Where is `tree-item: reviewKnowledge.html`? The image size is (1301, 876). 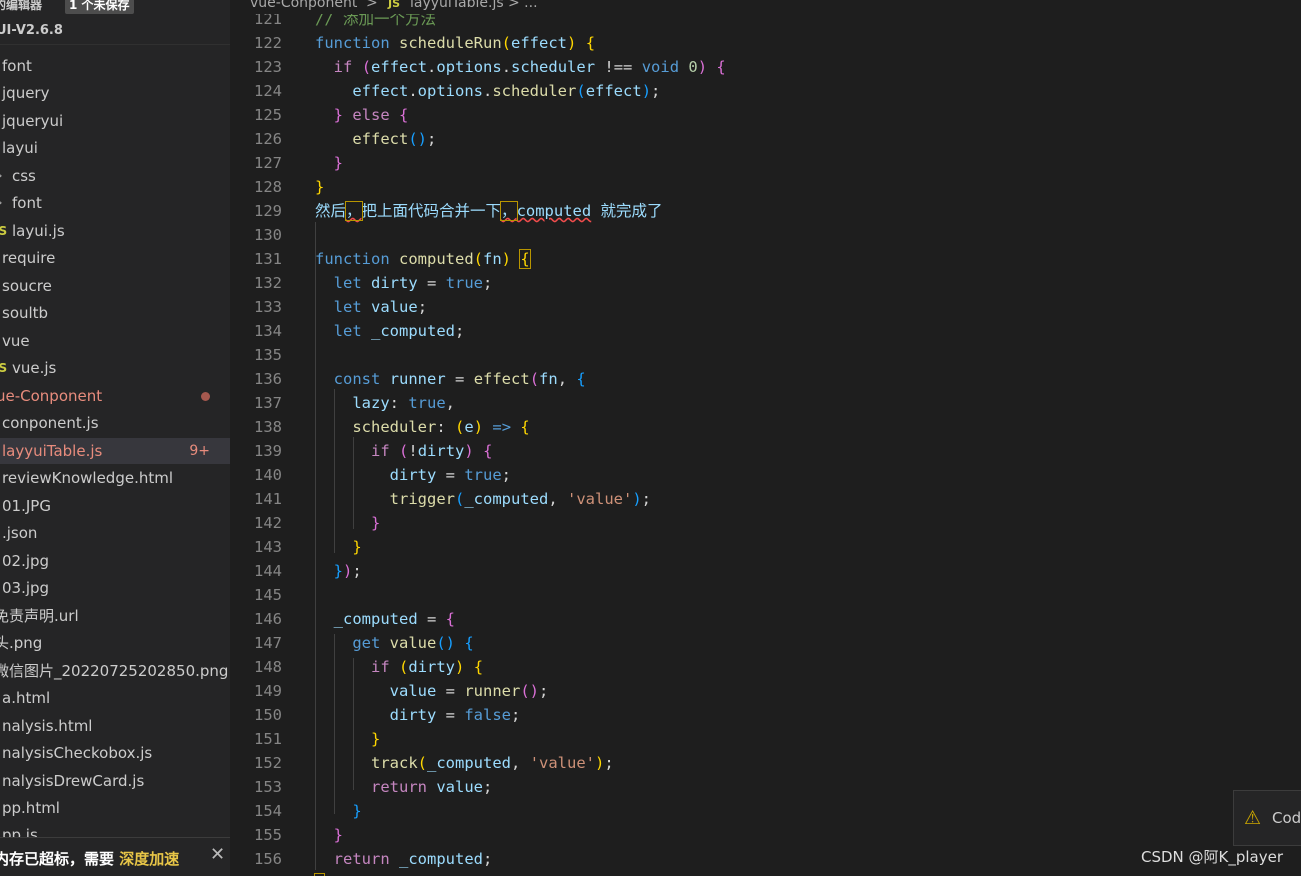 tree-item: reviewKnowledge.html is located at coordinates (115, 478).